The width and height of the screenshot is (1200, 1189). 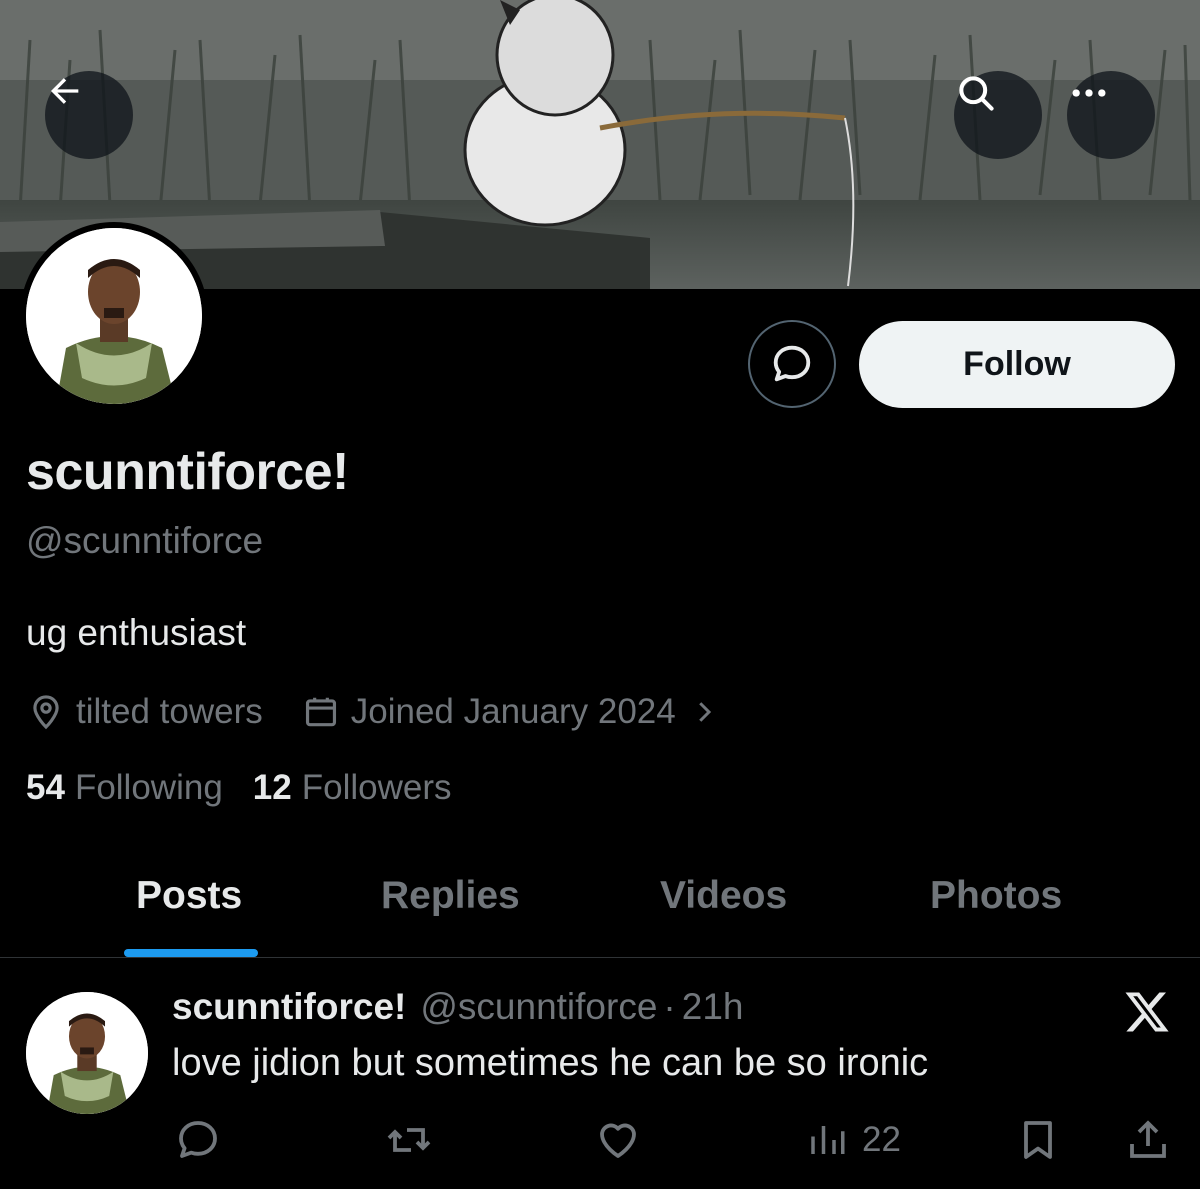 I want to click on search-button, so click(x=998, y=115).